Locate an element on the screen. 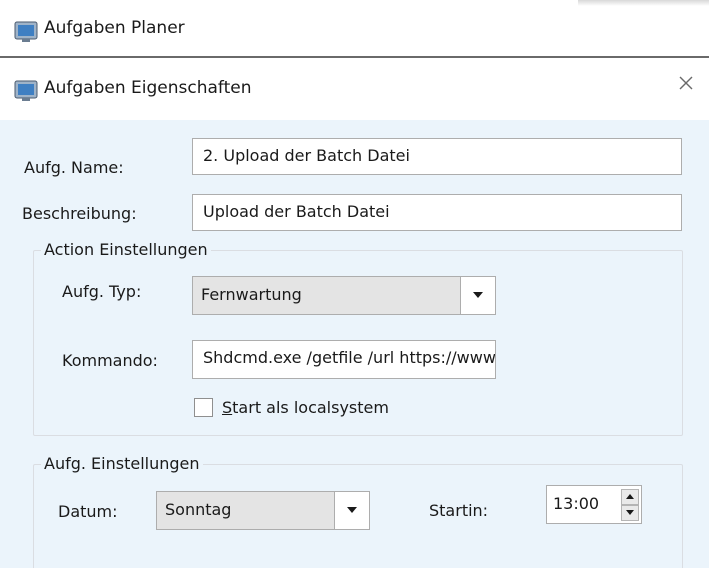 Image resolution: width=709 pixels, height=568 pixels. close-icon is located at coordinates (686, 83).